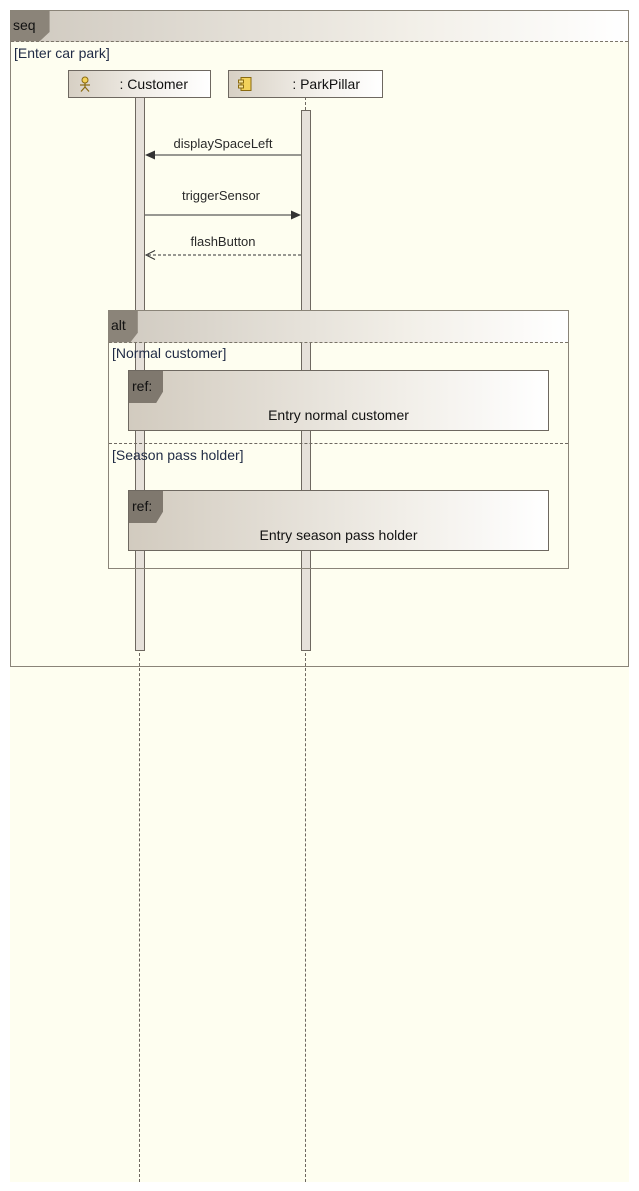  I want to click on ref-entry-season-pass-holder: ref: Entry season pass holder, so click(338, 520).